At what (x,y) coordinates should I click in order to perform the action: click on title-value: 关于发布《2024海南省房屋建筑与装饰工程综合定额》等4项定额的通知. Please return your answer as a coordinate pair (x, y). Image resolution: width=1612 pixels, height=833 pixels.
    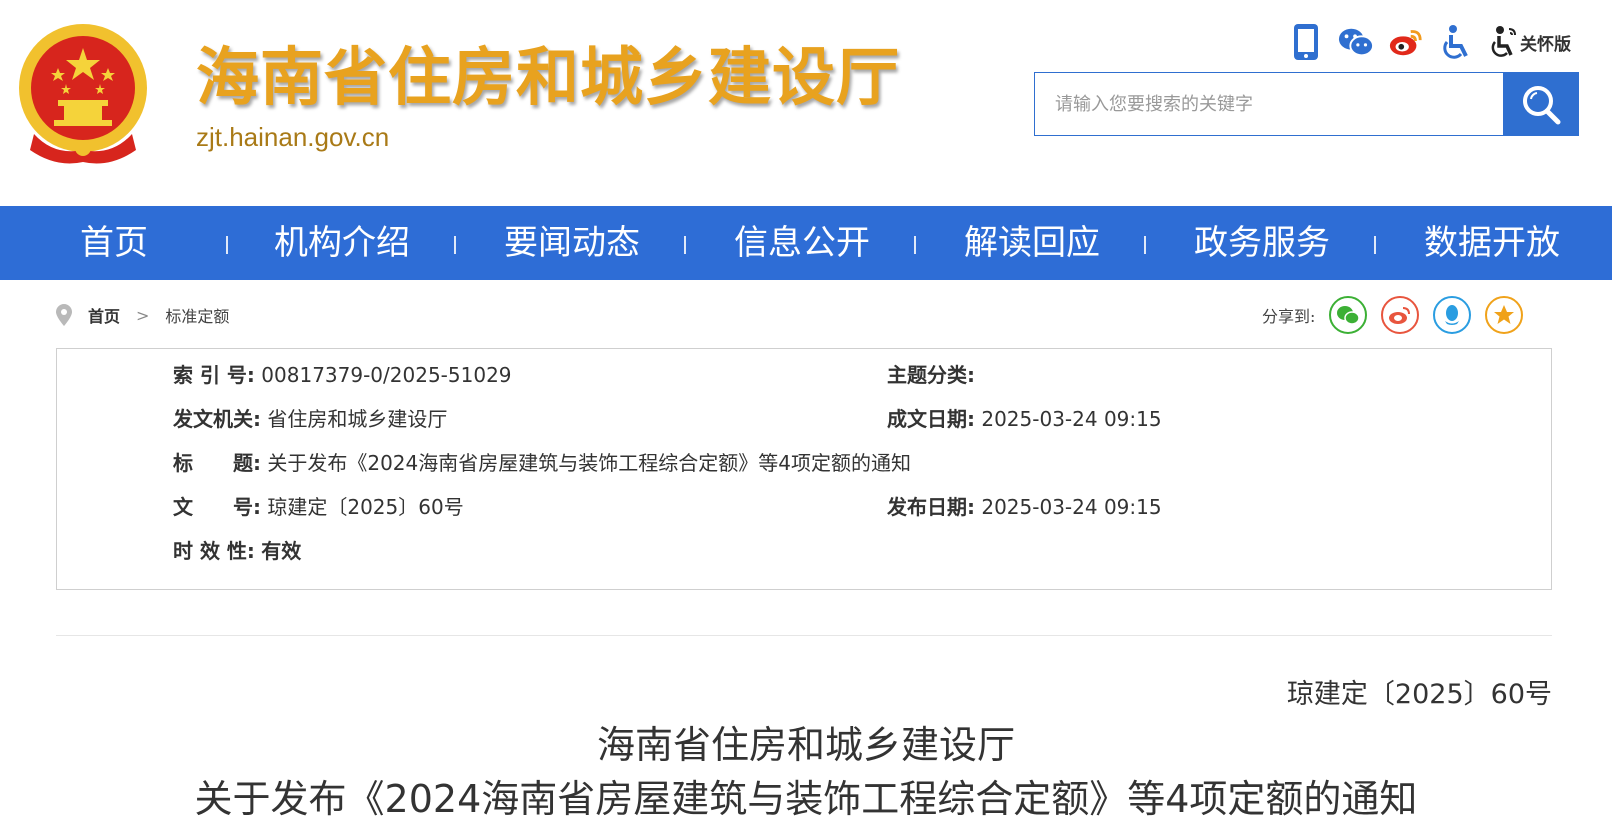
    Looking at the image, I should click on (589, 463).